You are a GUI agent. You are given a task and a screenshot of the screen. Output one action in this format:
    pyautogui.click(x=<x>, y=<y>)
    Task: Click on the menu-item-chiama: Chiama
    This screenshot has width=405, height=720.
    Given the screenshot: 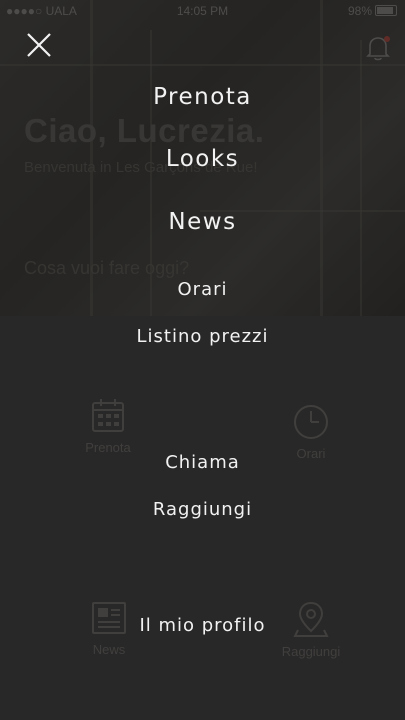 What is the action you would take?
    pyautogui.click(x=202, y=462)
    